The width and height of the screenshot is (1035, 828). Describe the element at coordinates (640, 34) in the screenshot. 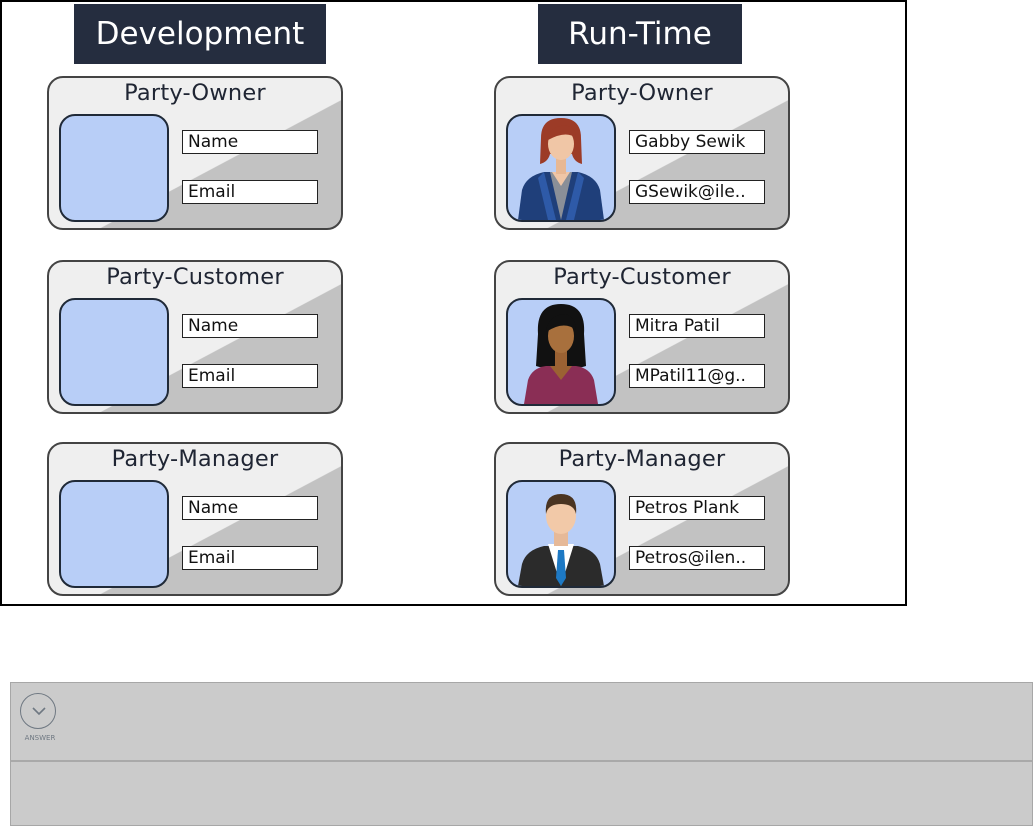

I see `runtime-header: Run-Time` at that location.